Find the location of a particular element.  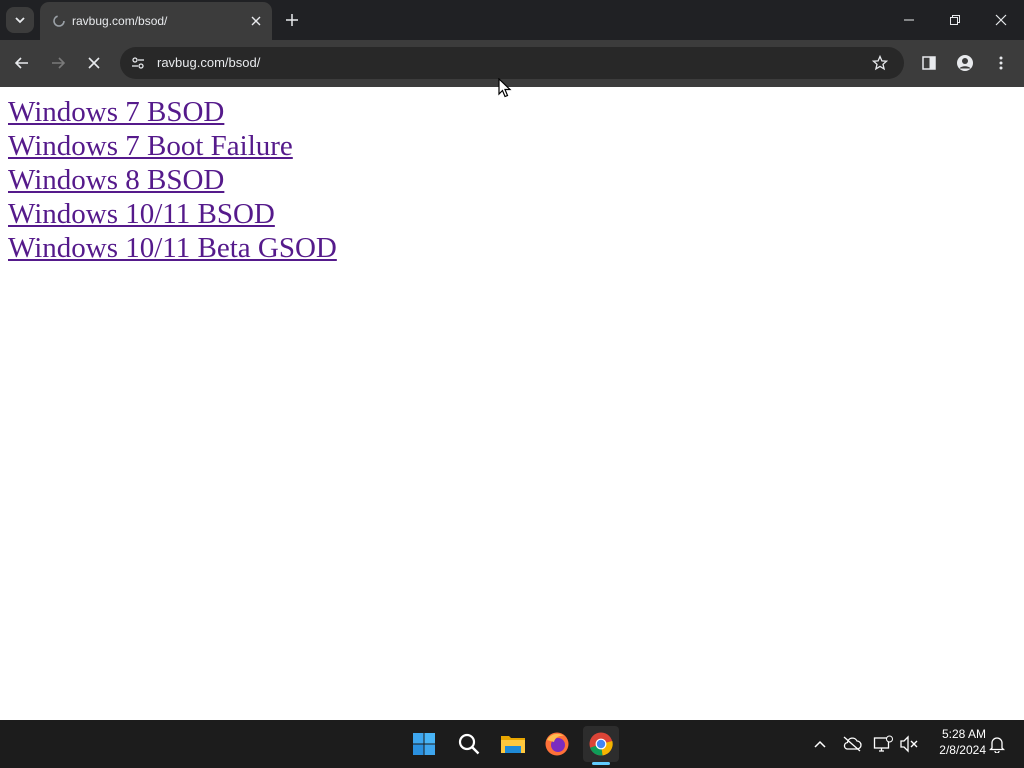

show-hidden-icons-button is located at coordinates (820, 744).